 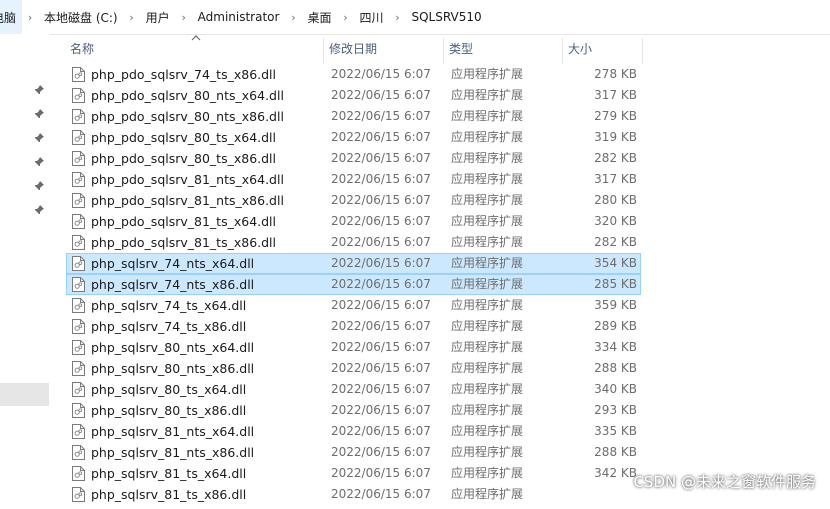 What do you see at coordinates (24, 394) in the screenshot?
I see `nav-selected-item` at bounding box center [24, 394].